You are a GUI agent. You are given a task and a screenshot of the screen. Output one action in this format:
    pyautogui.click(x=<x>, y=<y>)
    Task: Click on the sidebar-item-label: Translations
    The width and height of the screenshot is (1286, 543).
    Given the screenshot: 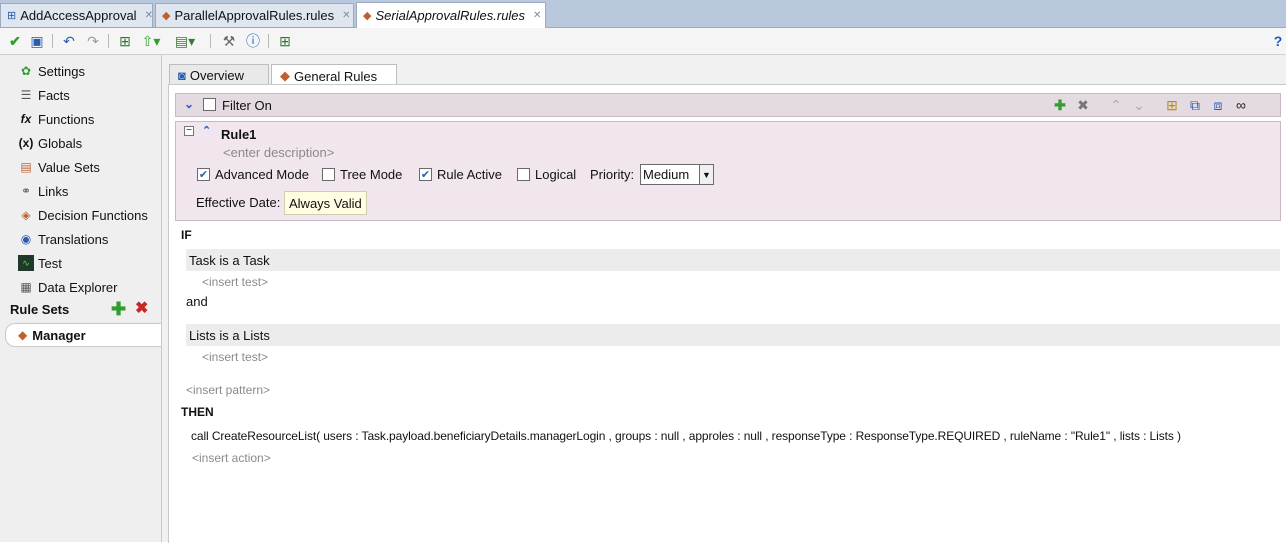 What is the action you would take?
    pyautogui.click(x=73, y=239)
    